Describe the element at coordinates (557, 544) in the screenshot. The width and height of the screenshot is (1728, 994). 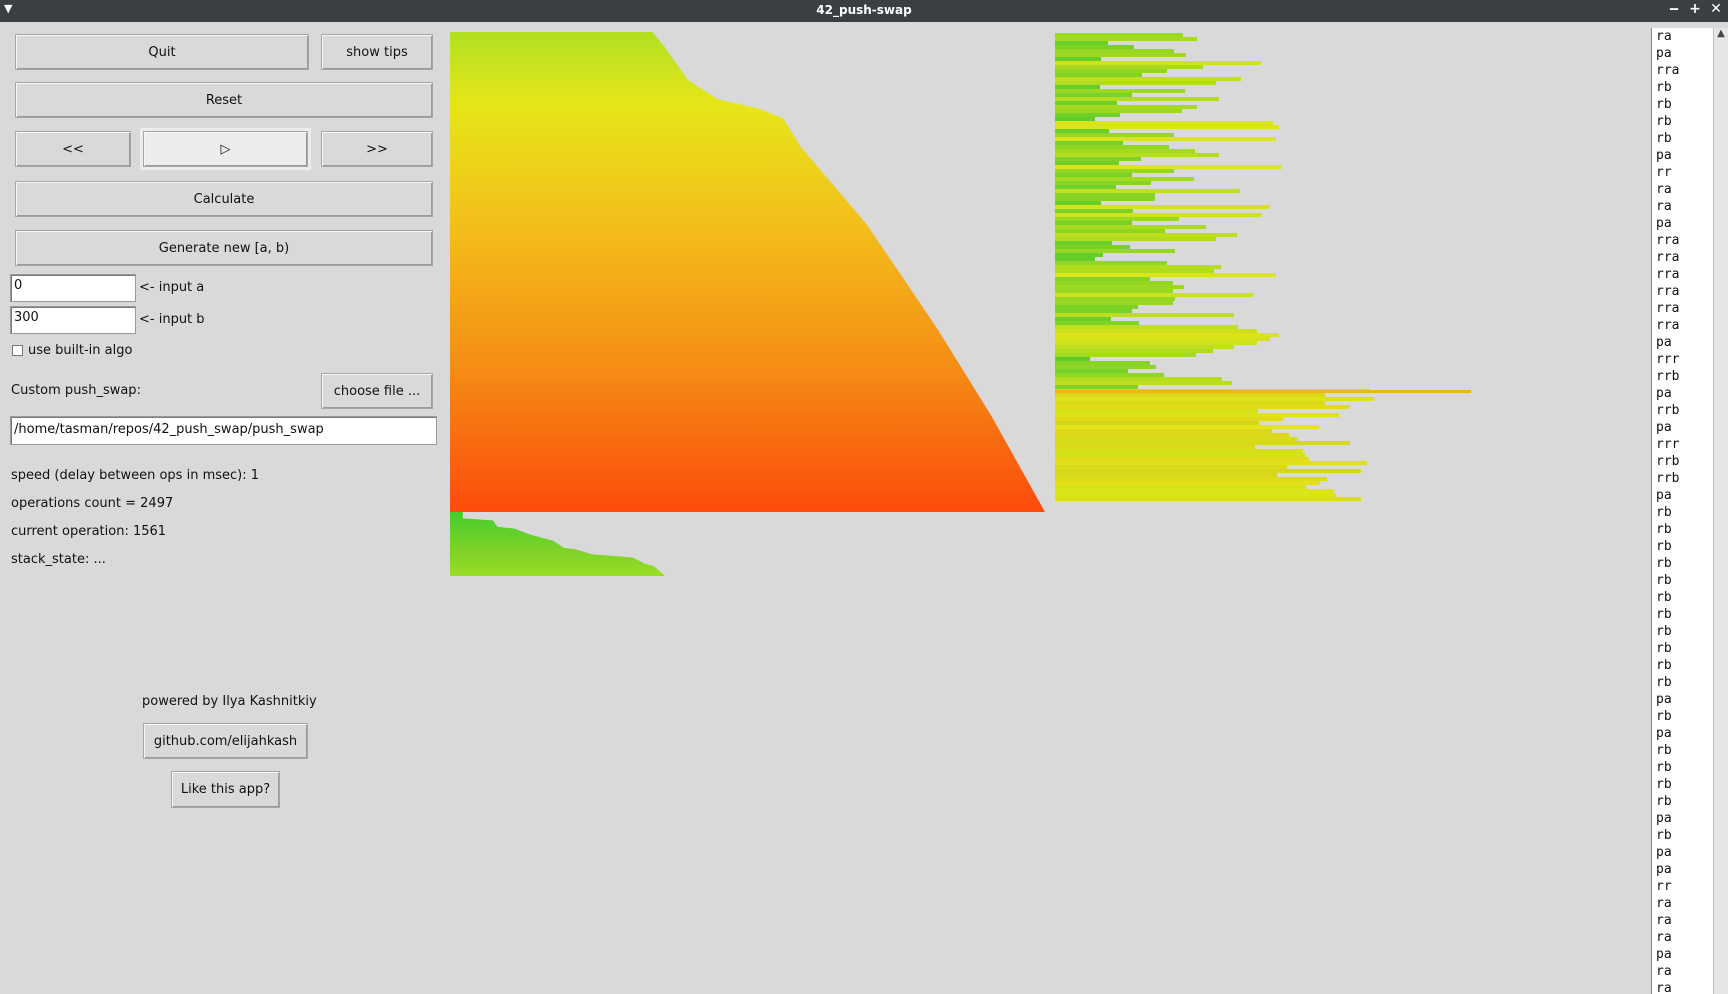
I see `stack-a-remaining-visualization` at that location.